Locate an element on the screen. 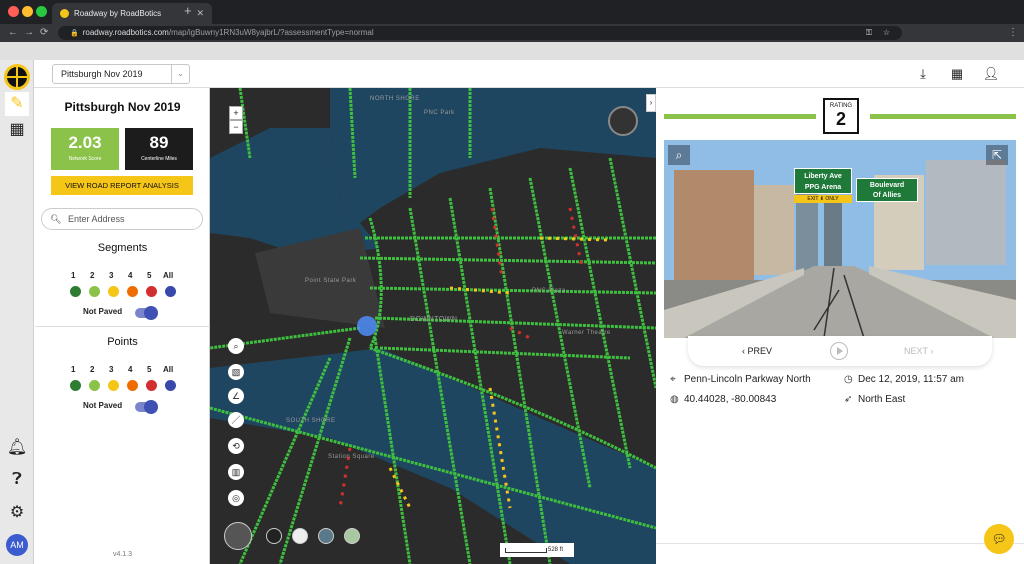 The height and width of the screenshot is (564, 1024). points-not-paved-toggle is located at coordinates (146, 407).